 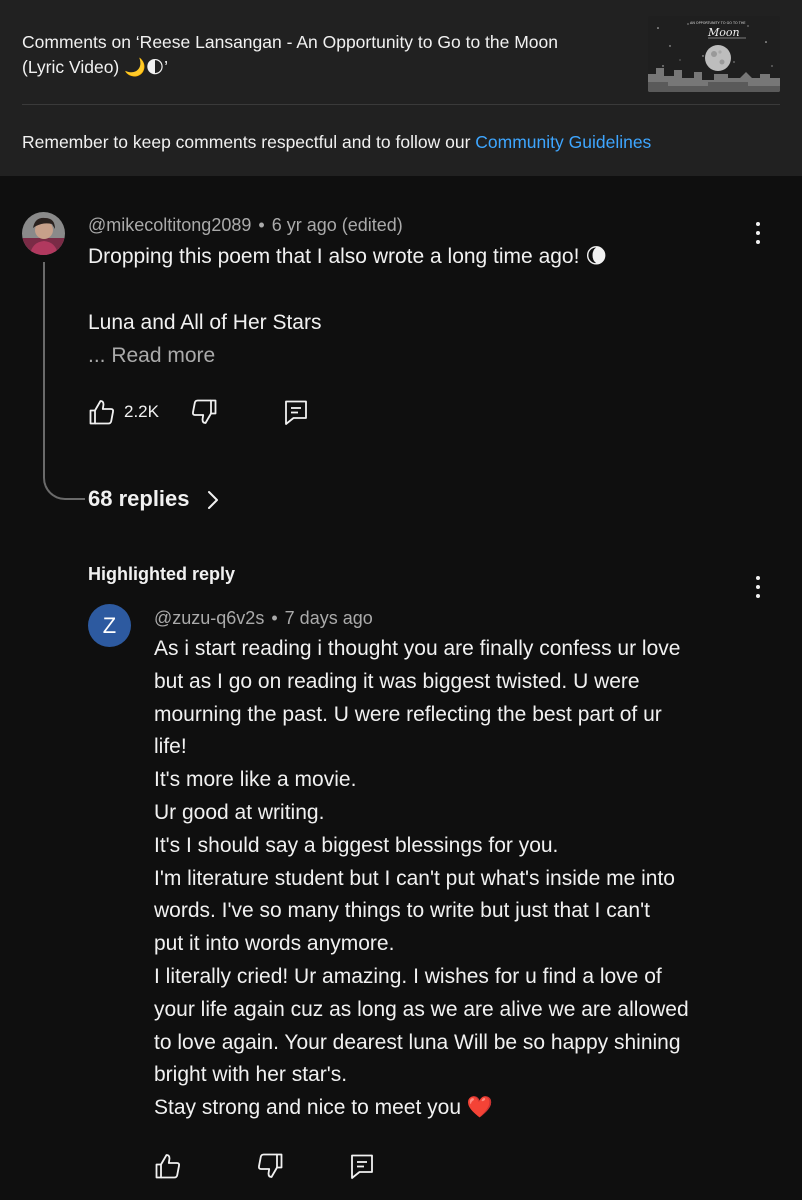 What do you see at coordinates (723, 32) in the screenshot?
I see `svg-text: Moon` at bounding box center [723, 32].